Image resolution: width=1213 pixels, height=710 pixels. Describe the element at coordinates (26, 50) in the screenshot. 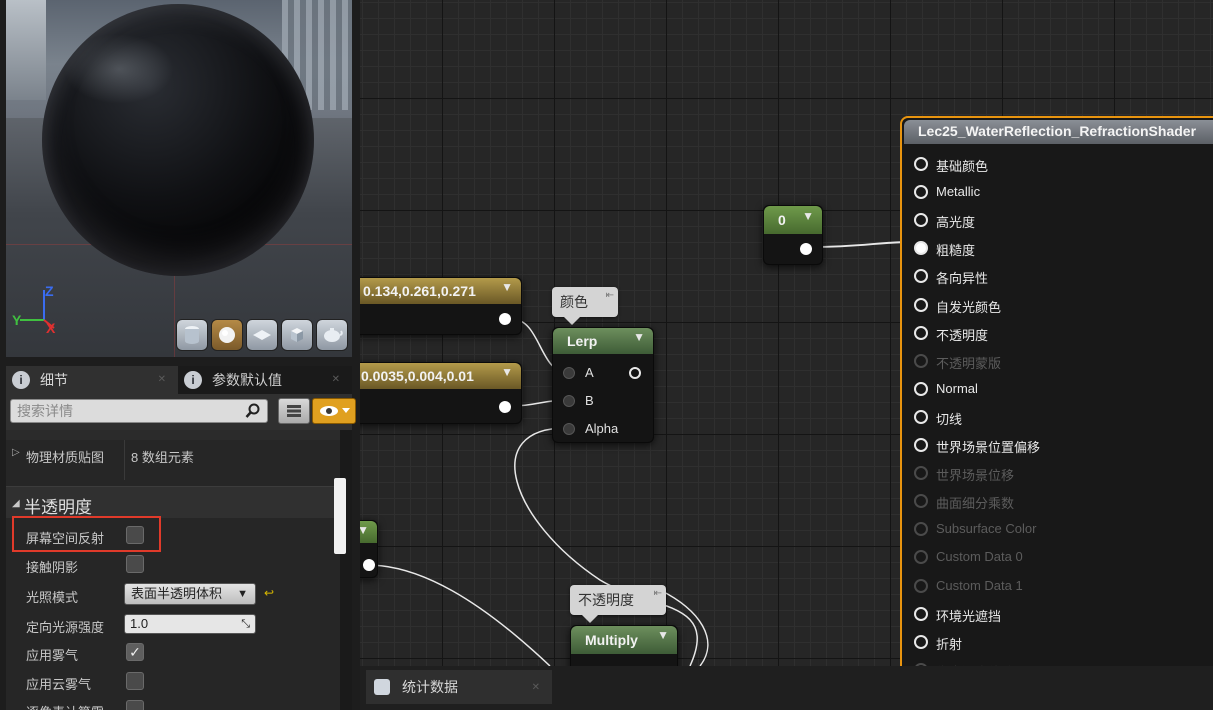

I see `environment-building-left` at that location.